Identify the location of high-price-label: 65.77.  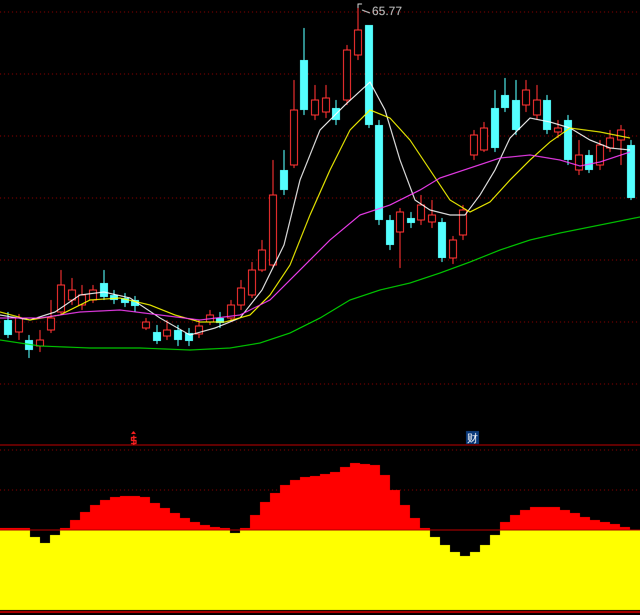
(380, 11).